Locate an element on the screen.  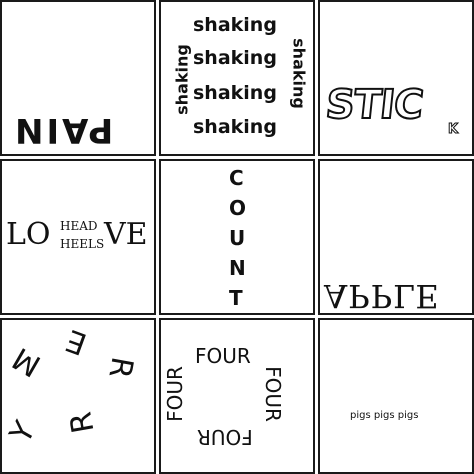
puzzle-cell-pigs: pigs pigs pigs is located at coordinates (396, 396).